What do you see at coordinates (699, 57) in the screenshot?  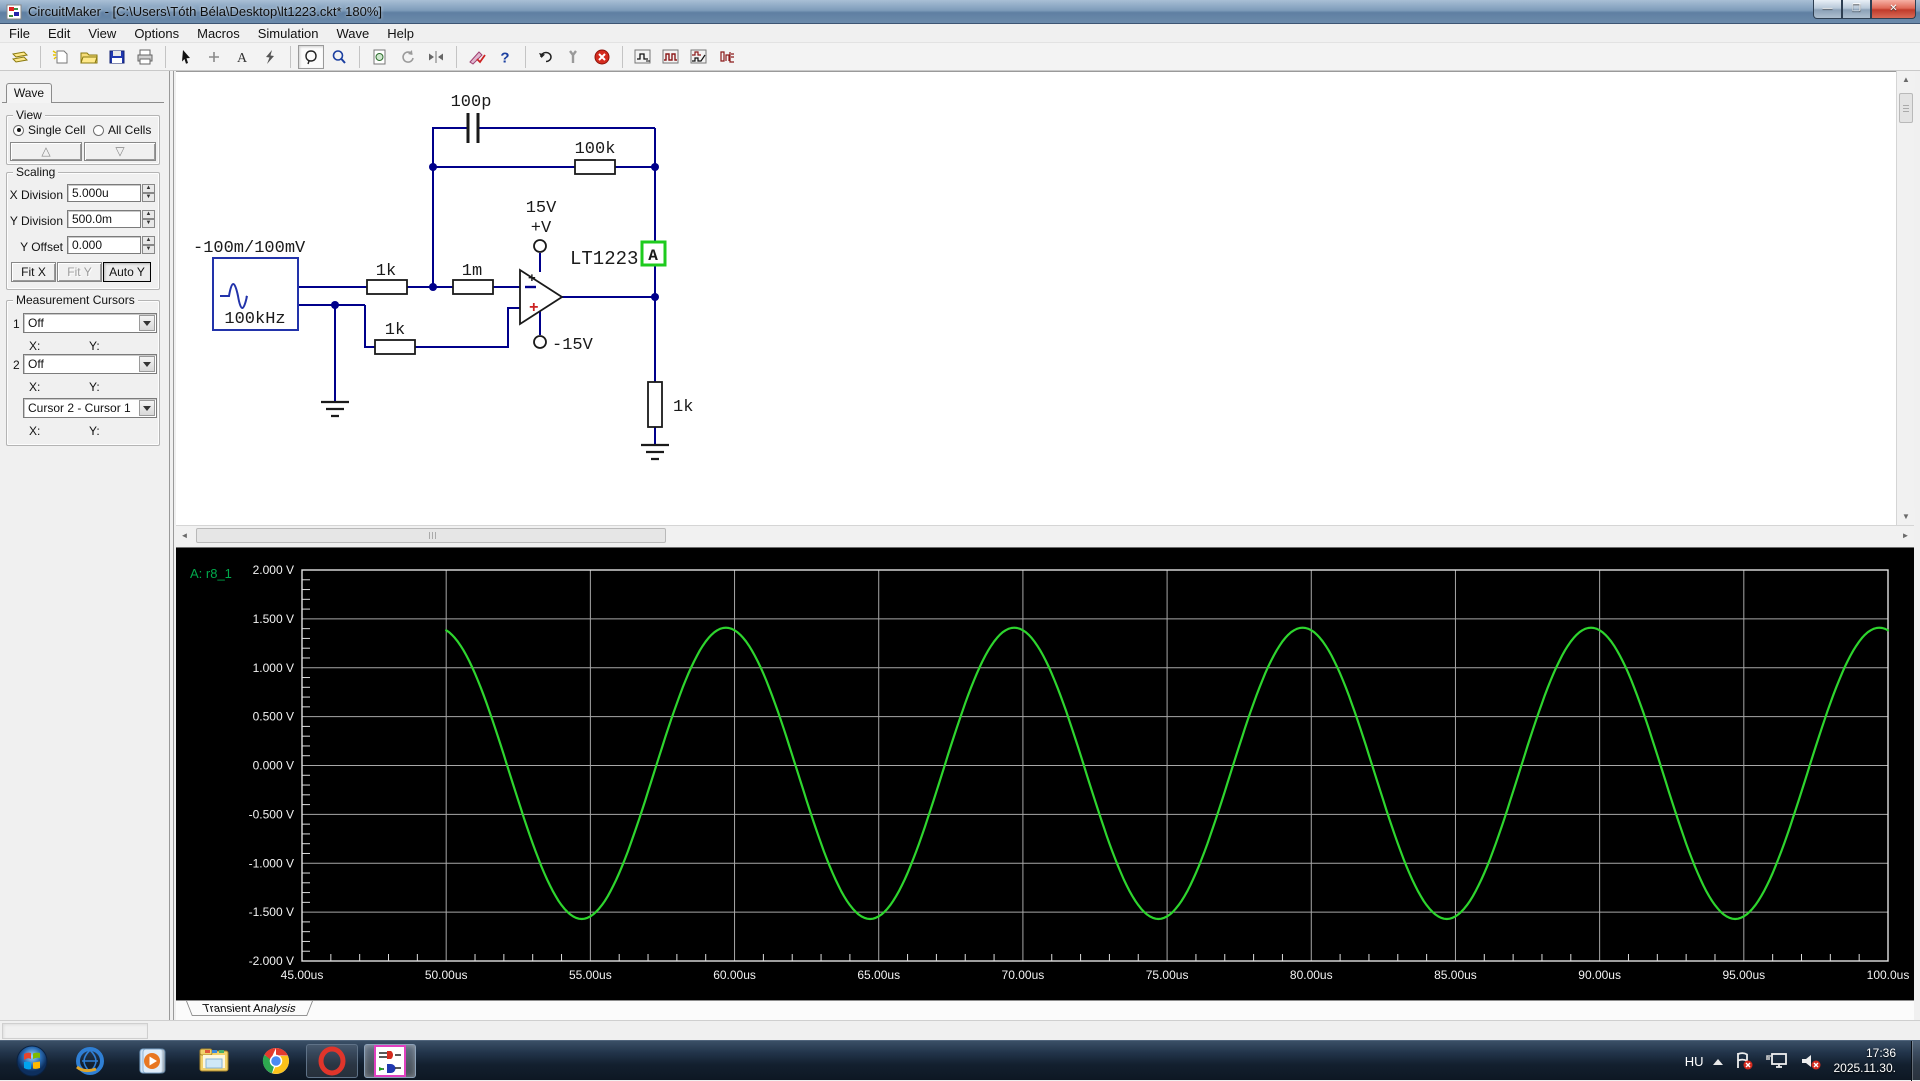 I see `mixed-scope-button` at bounding box center [699, 57].